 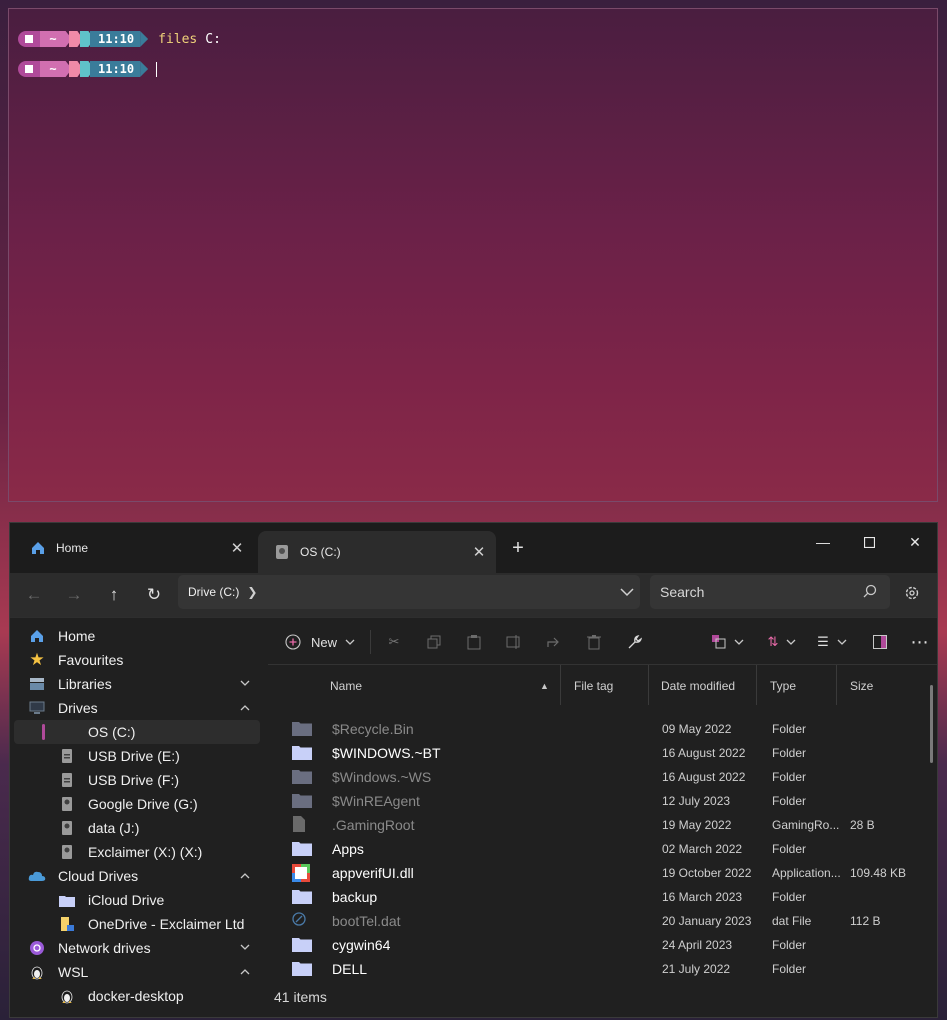 I want to click on sidebar-item-label: iCloud Drive, so click(x=126, y=900).